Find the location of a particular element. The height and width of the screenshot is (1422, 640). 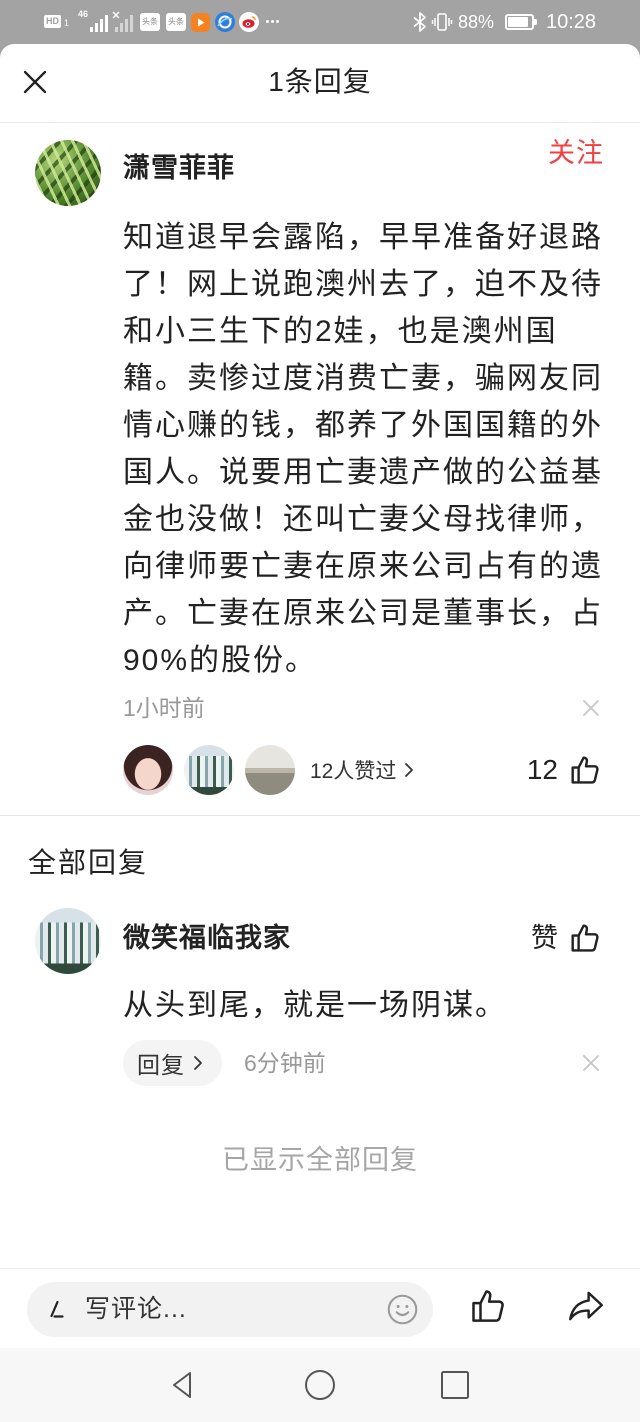

comment-composer-bar is located at coordinates (320, 1308).